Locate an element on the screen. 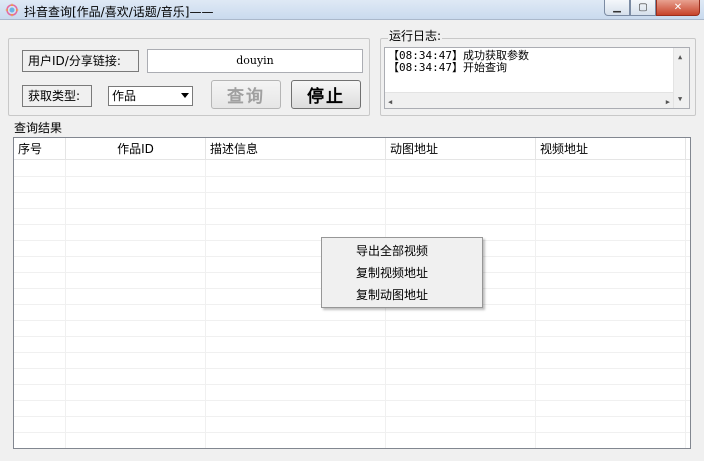 The height and width of the screenshot is (461, 704). minimize-icon: ▁ is located at coordinates (617, 7).